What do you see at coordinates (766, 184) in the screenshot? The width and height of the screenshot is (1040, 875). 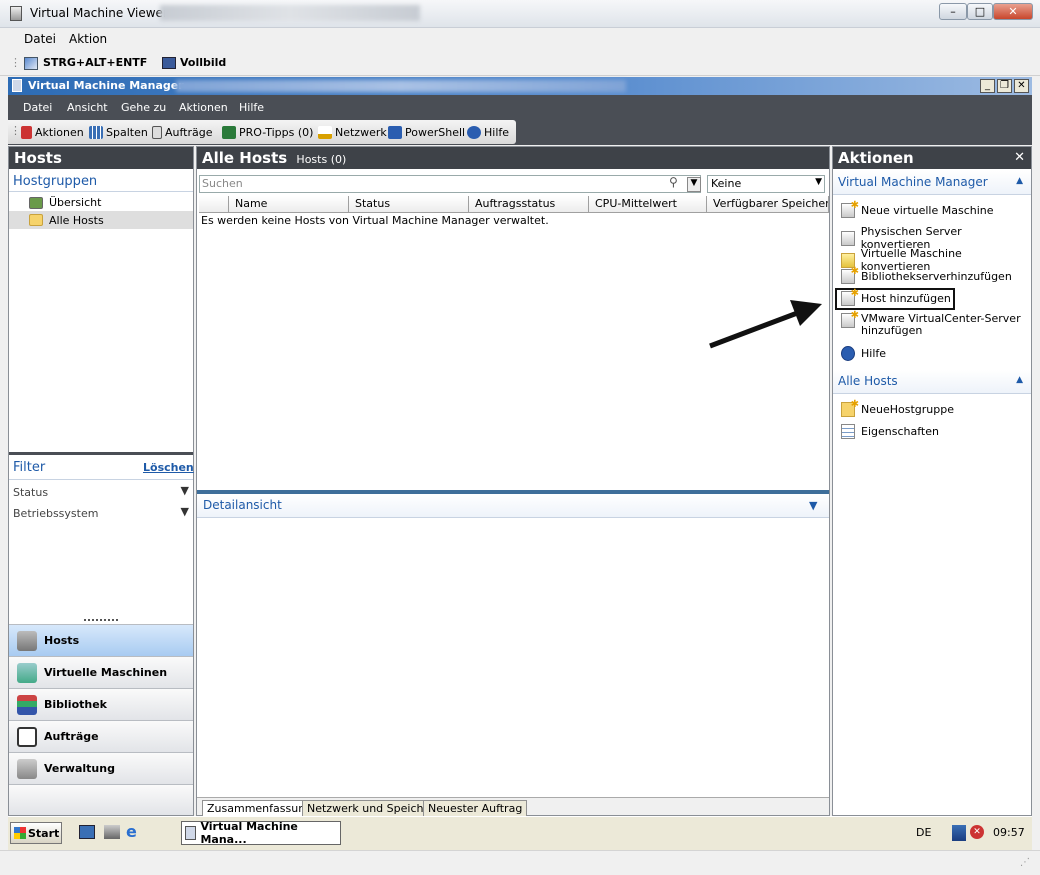 I see `filter-select: Keine ▼` at bounding box center [766, 184].